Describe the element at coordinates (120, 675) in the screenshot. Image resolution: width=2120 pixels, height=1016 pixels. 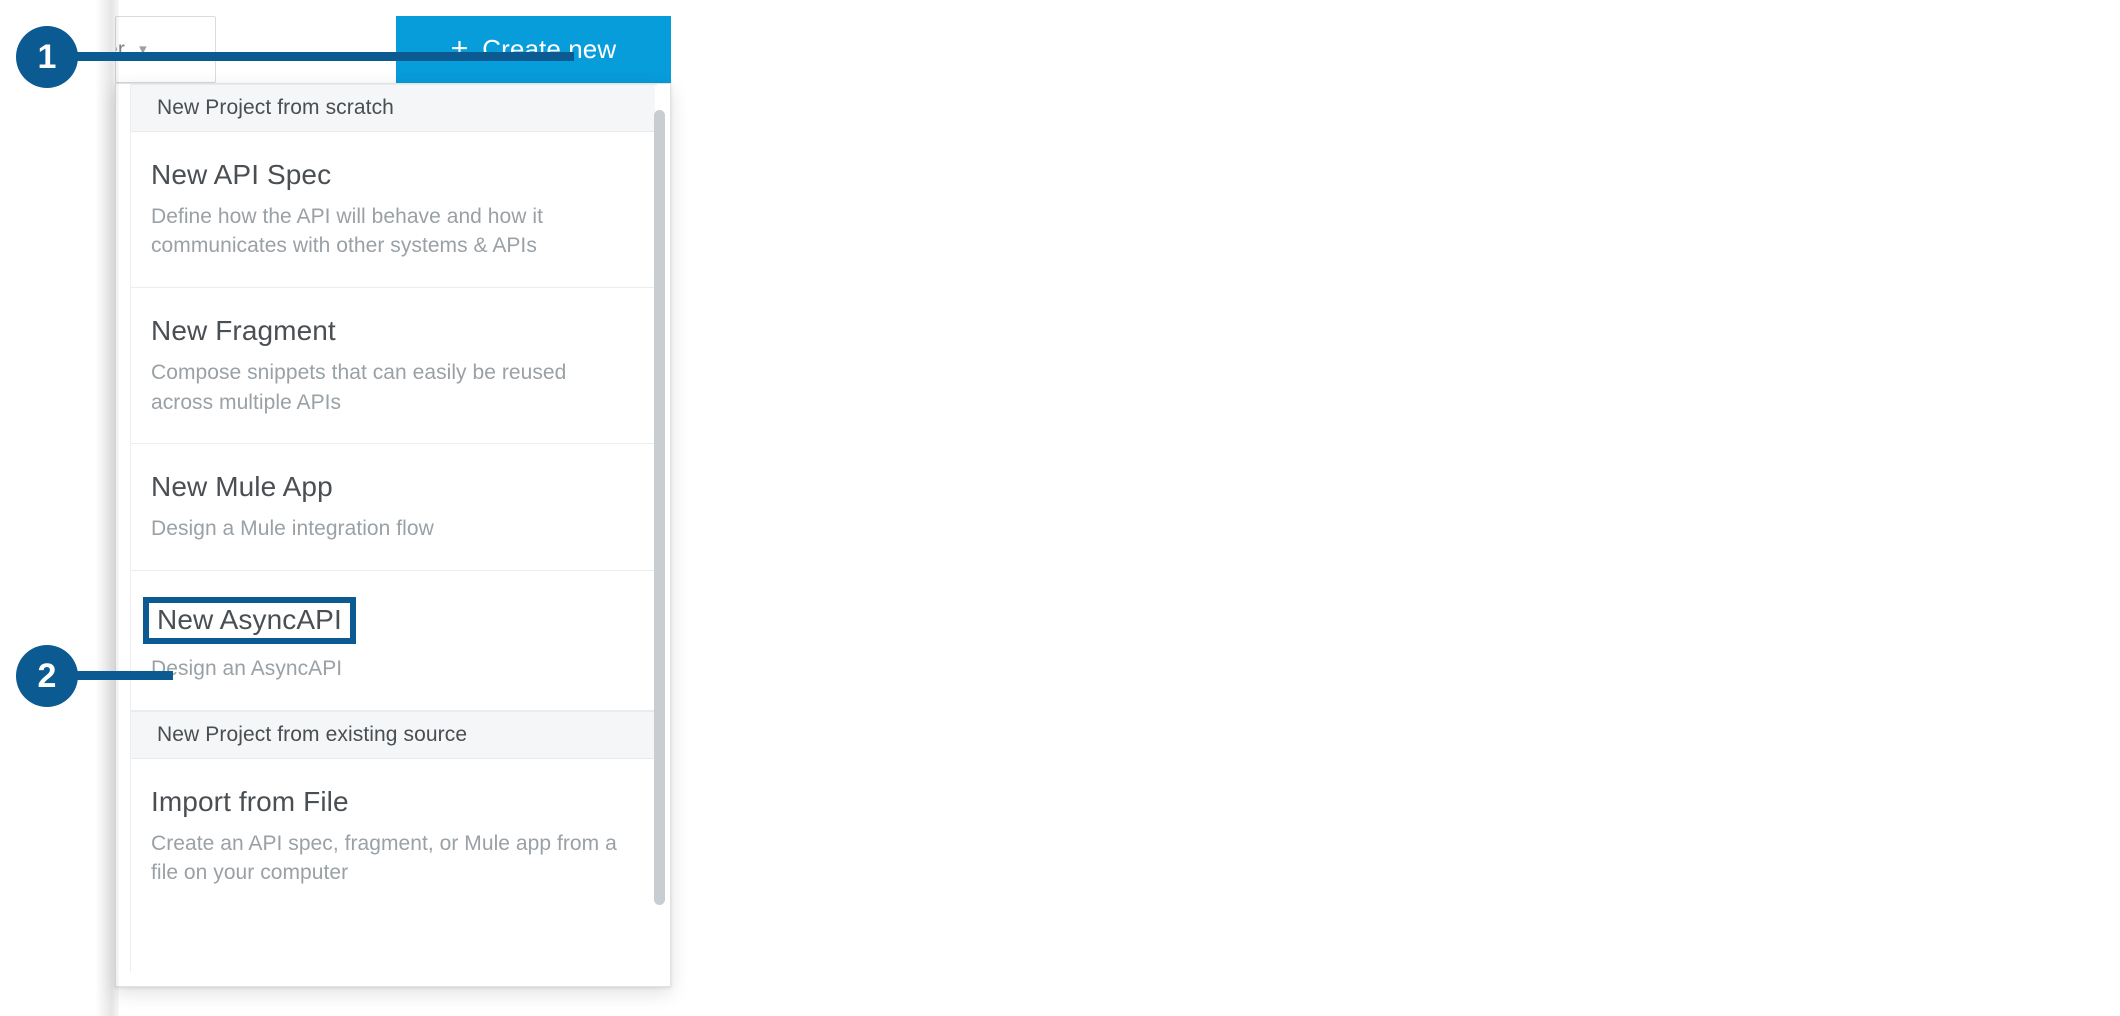
I see `callout-2-leader-line` at that location.